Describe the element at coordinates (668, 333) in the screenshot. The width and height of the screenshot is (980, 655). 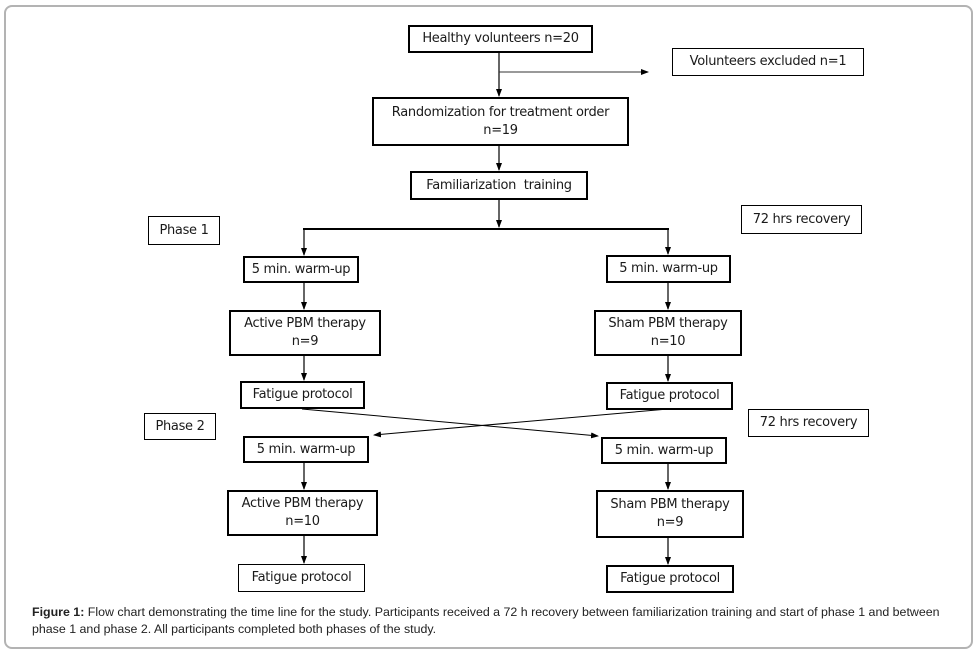
I see `node-p1-sham-pbm: Sham PBM therapy n=10` at that location.